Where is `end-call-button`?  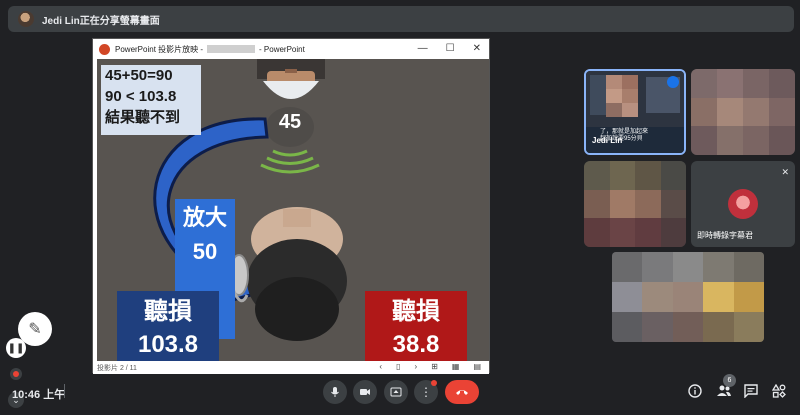
end-call-button is located at coordinates (462, 392).